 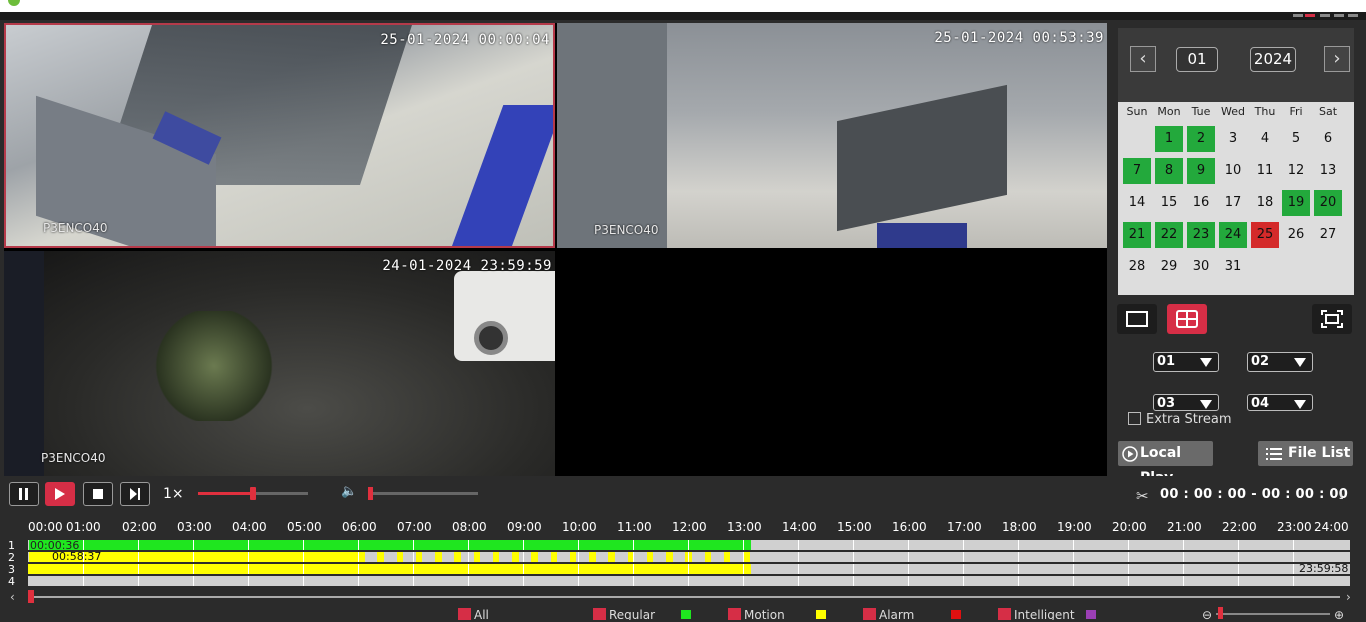 What do you see at coordinates (279, 363) in the screenshot?
I see `camera-view-3: 24-01-2024 23:59:59 P3ENCO40` at bounding box center [279, 363].